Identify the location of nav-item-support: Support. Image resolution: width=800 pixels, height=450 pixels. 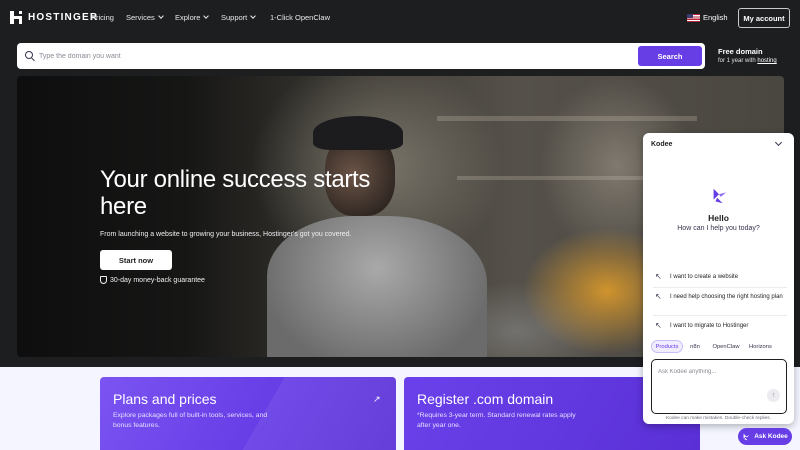
(239, 17).